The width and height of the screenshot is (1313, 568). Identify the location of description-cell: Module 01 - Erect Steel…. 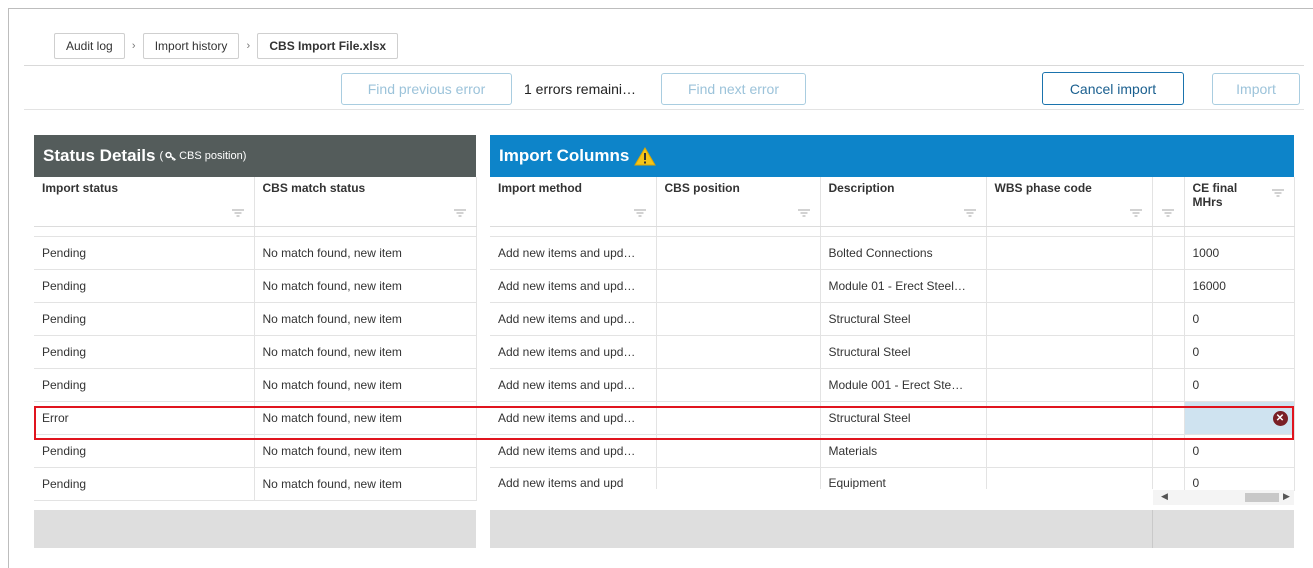
(903, 286).